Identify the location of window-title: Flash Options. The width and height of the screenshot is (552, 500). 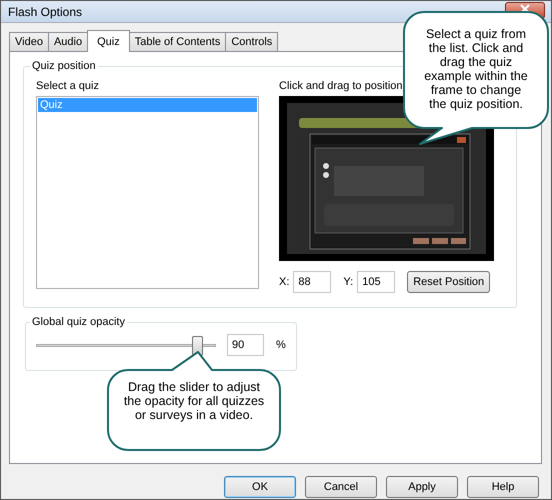
(45, 11).